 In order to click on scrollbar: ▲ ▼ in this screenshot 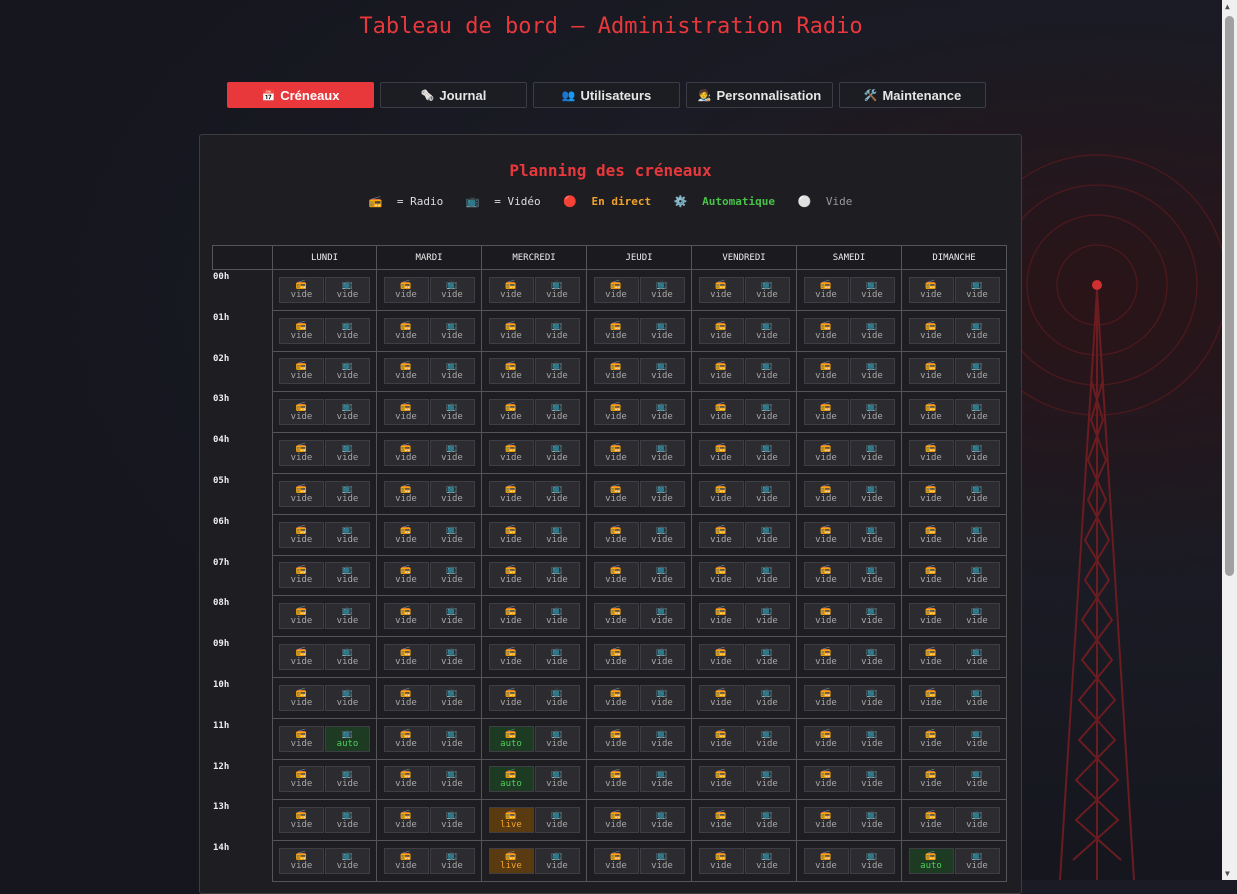, I will do `click(1229, 440)`.